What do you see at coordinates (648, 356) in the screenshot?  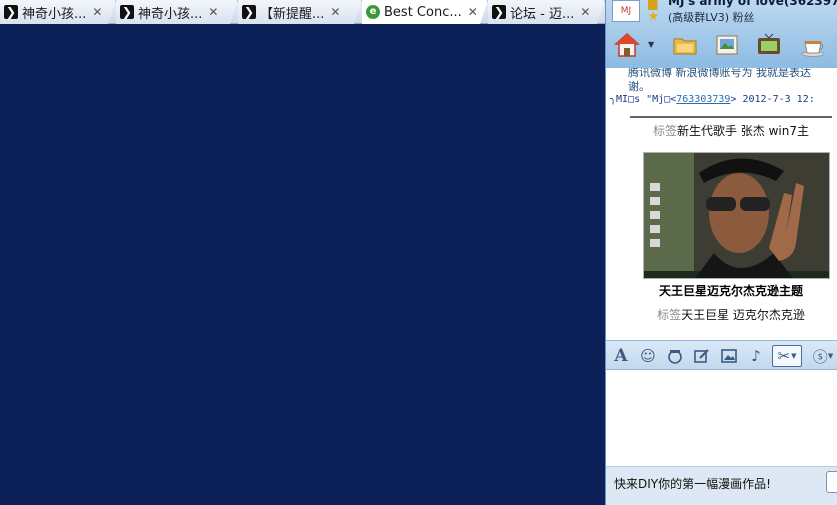 I see `emoji-icon: ☺` at bounding box center [648, 356].